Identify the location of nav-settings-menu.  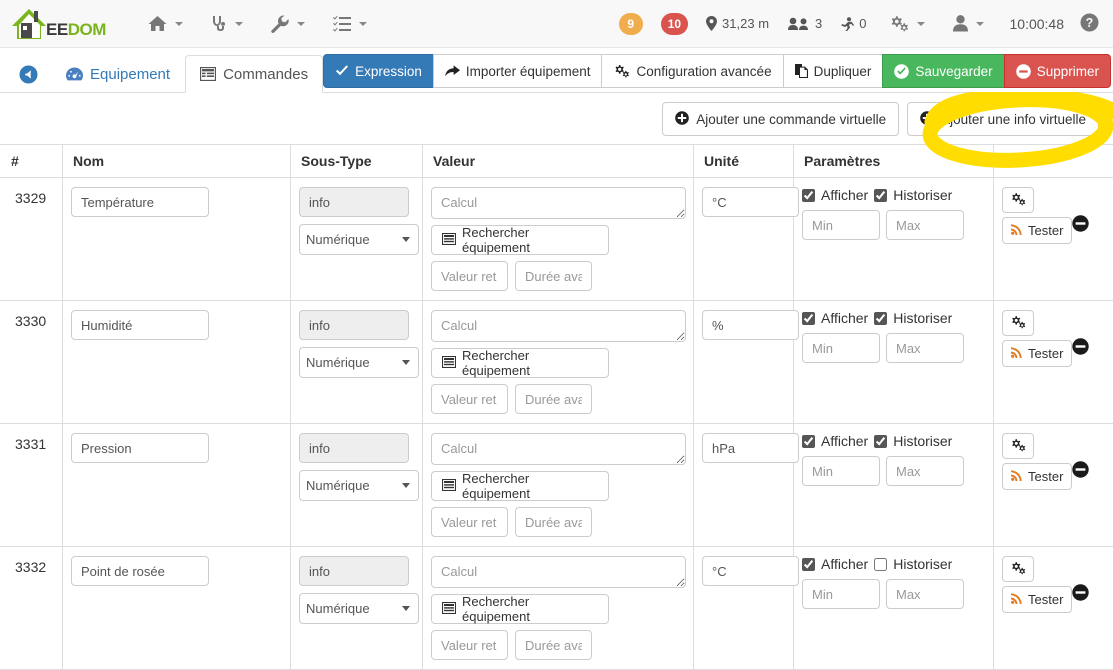
(907, 24).